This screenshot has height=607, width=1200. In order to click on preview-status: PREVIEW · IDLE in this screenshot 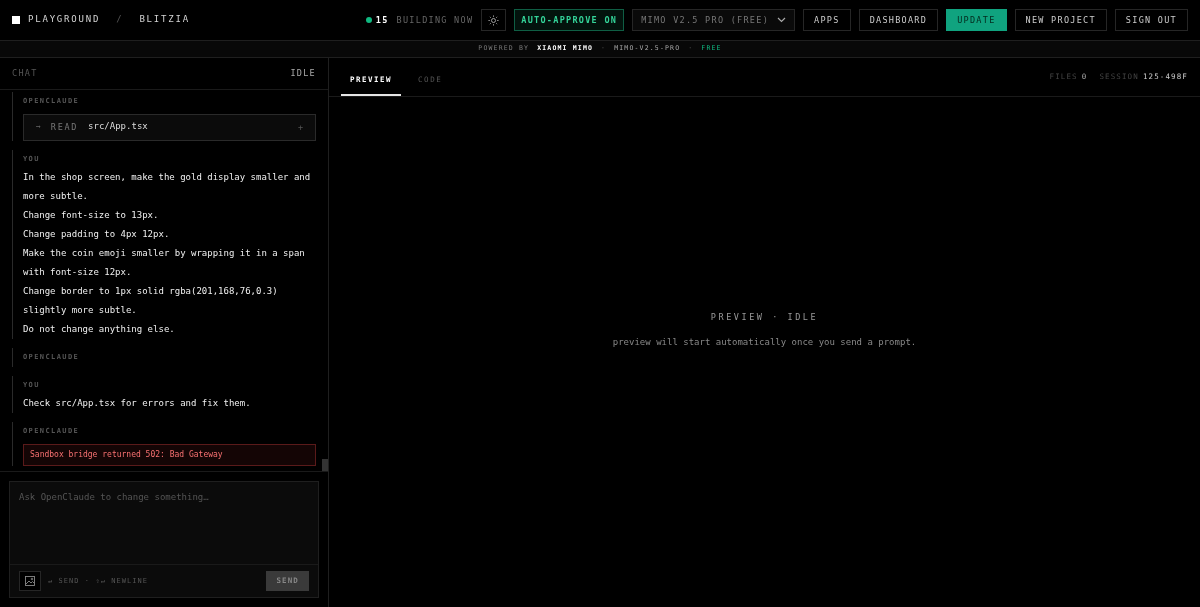, I will do `click(764, 317)`.